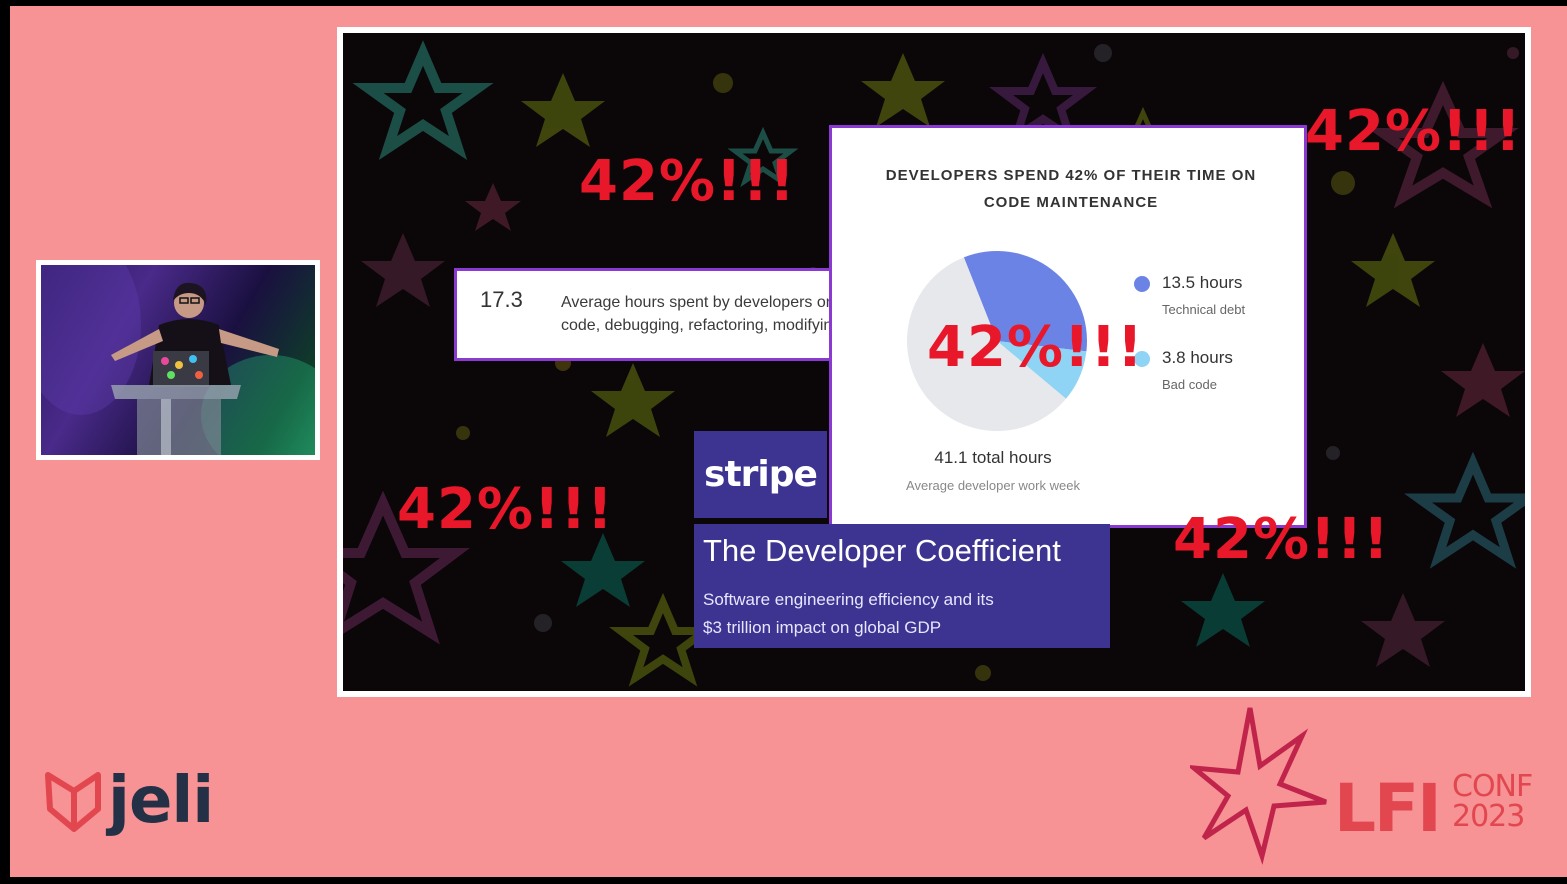 The image size is (1567, 884). I want to click on legend-value-bad-code: 3.8 hours, so click(1197, 357).